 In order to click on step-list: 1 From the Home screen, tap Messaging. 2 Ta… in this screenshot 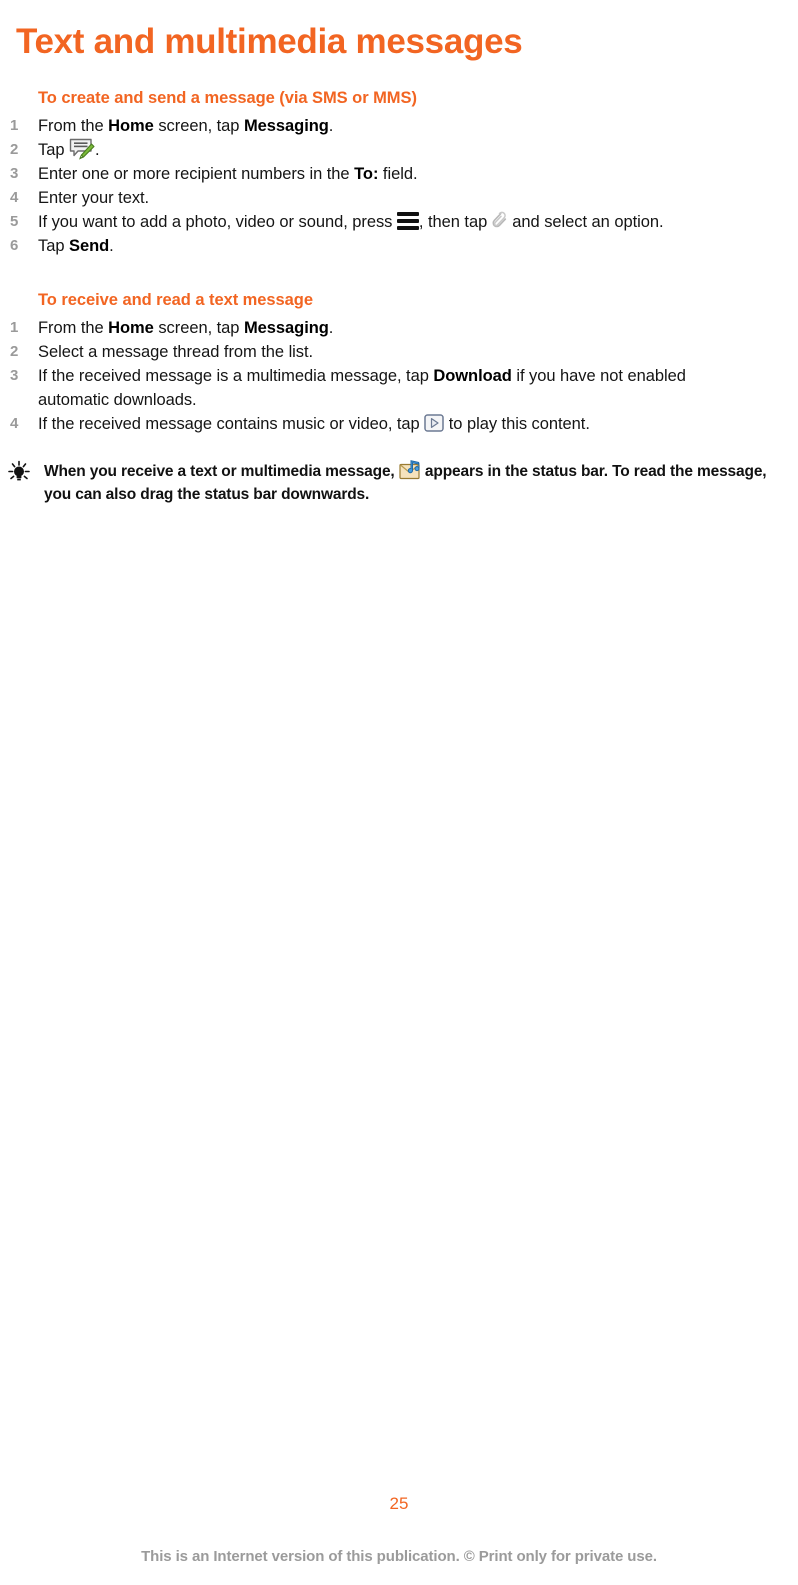, I will do `click(399, 186)`.